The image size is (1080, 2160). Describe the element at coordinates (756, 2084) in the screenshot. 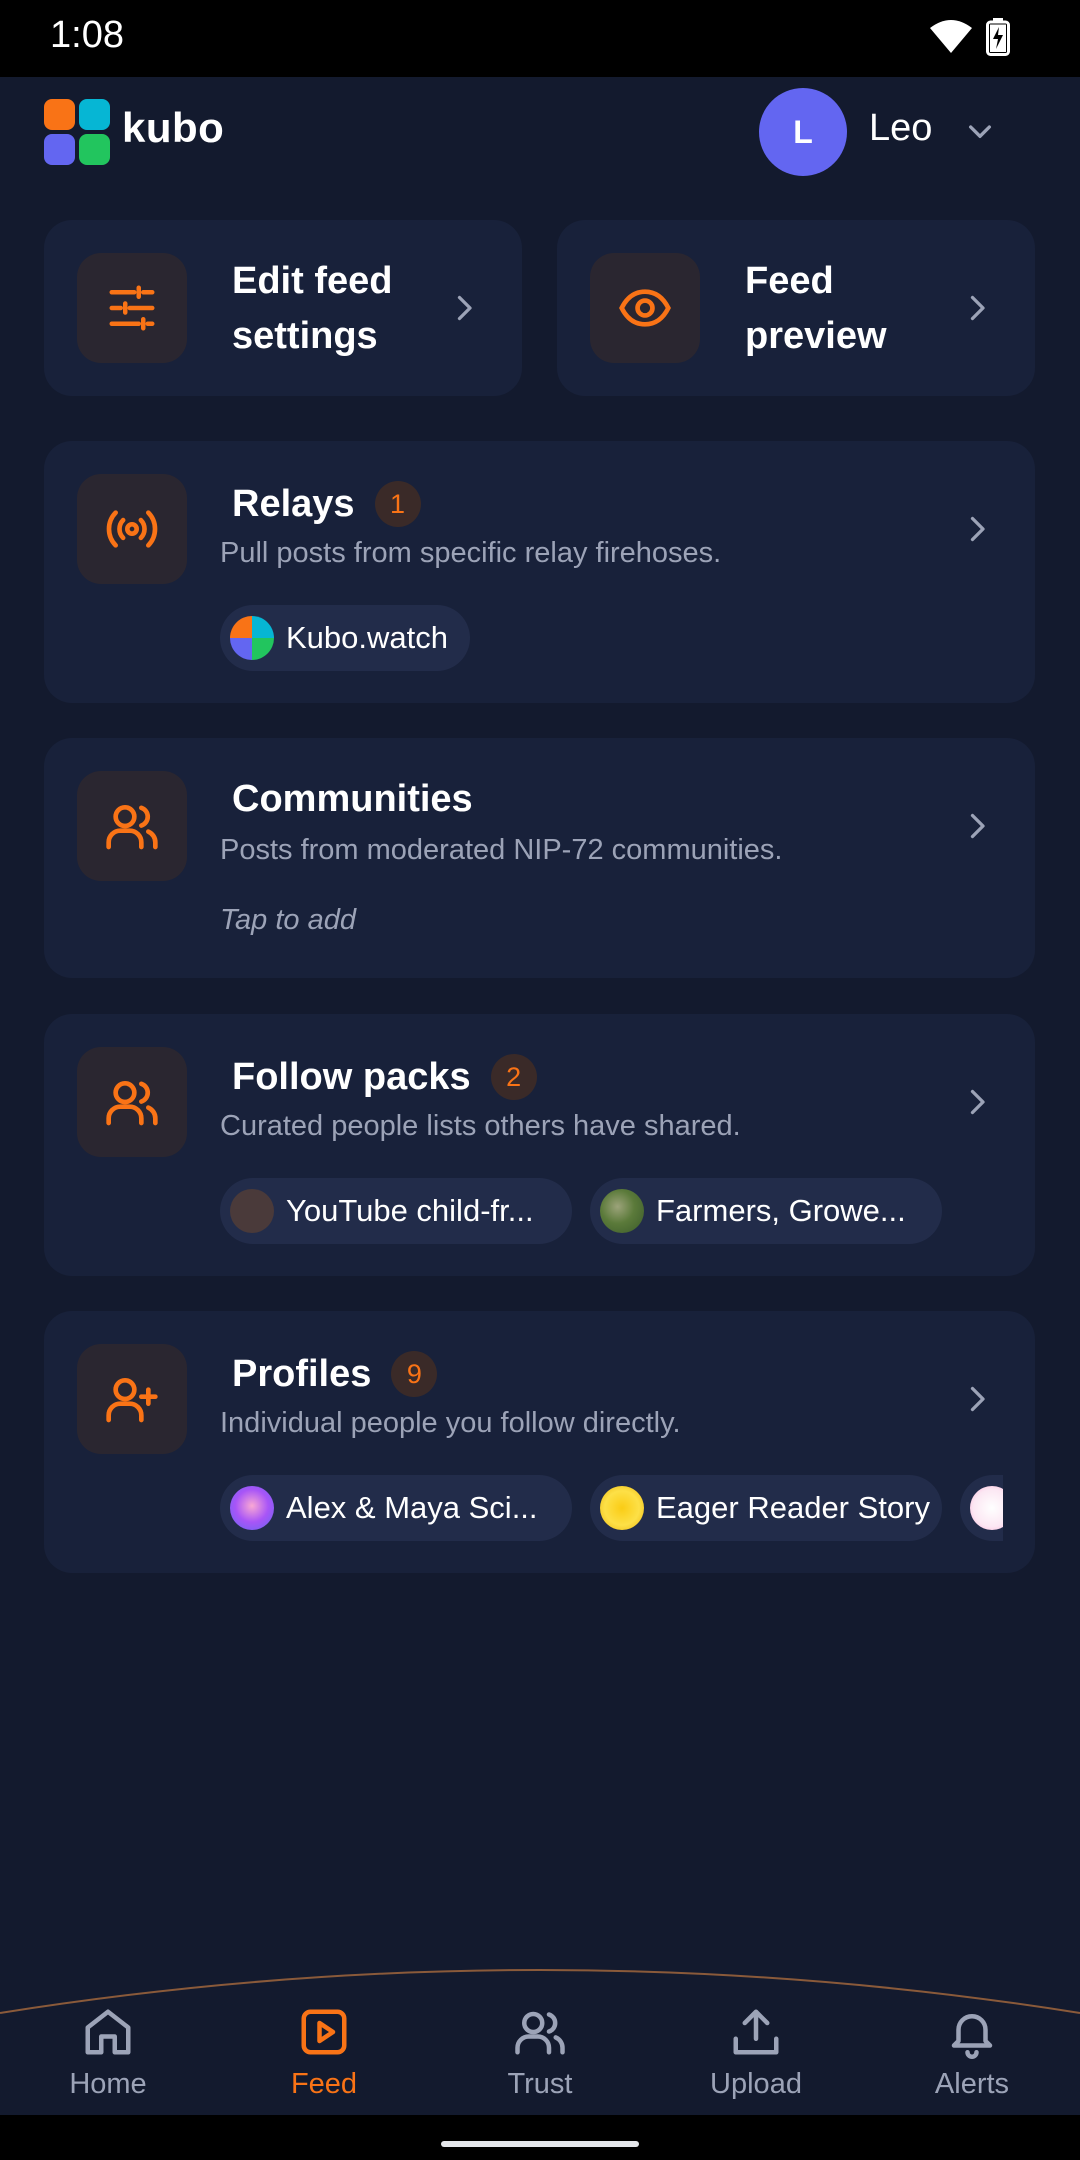

I see `nav-upload-label: Upload` at that location.